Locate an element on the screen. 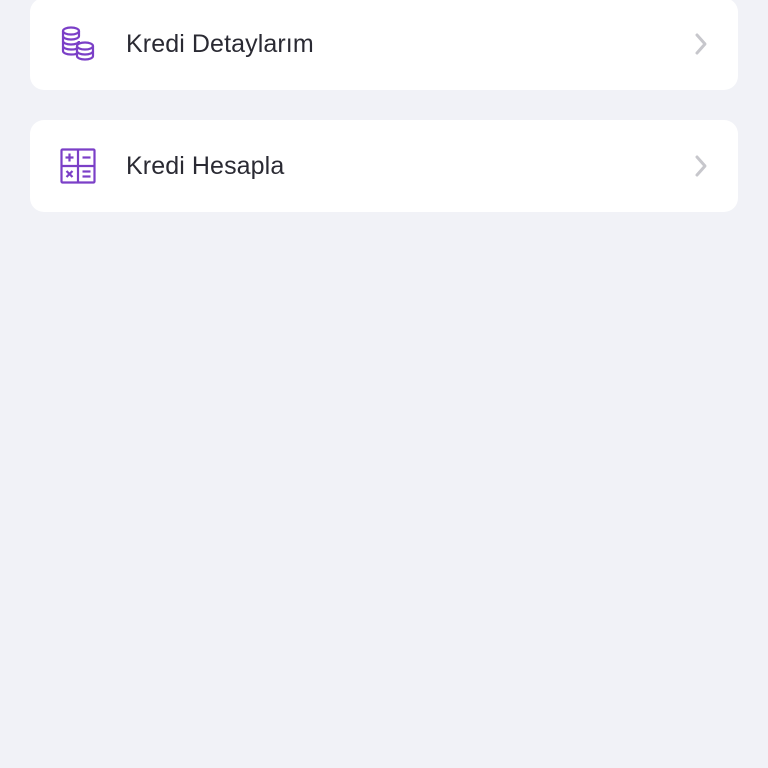 This screenshot has width=768, height=768. calculator-icon is located at coordinates (78, 166).